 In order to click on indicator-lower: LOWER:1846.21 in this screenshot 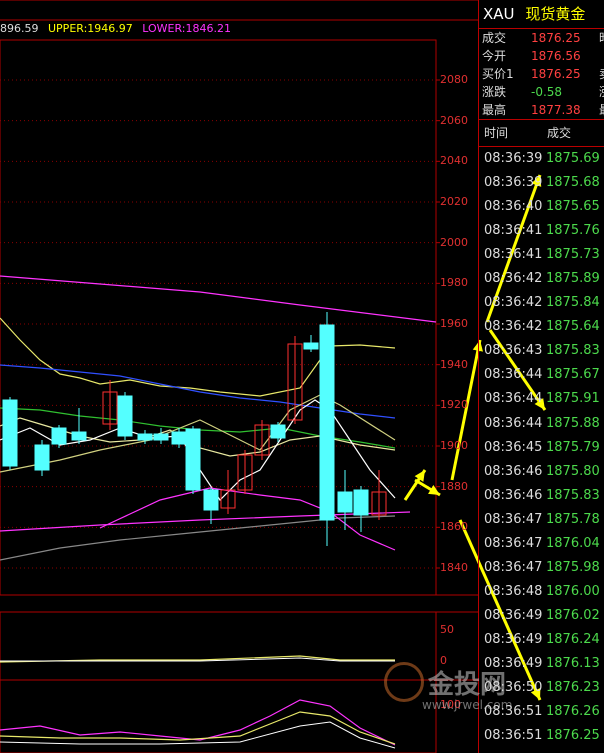, I will do `click(187, 28)`.